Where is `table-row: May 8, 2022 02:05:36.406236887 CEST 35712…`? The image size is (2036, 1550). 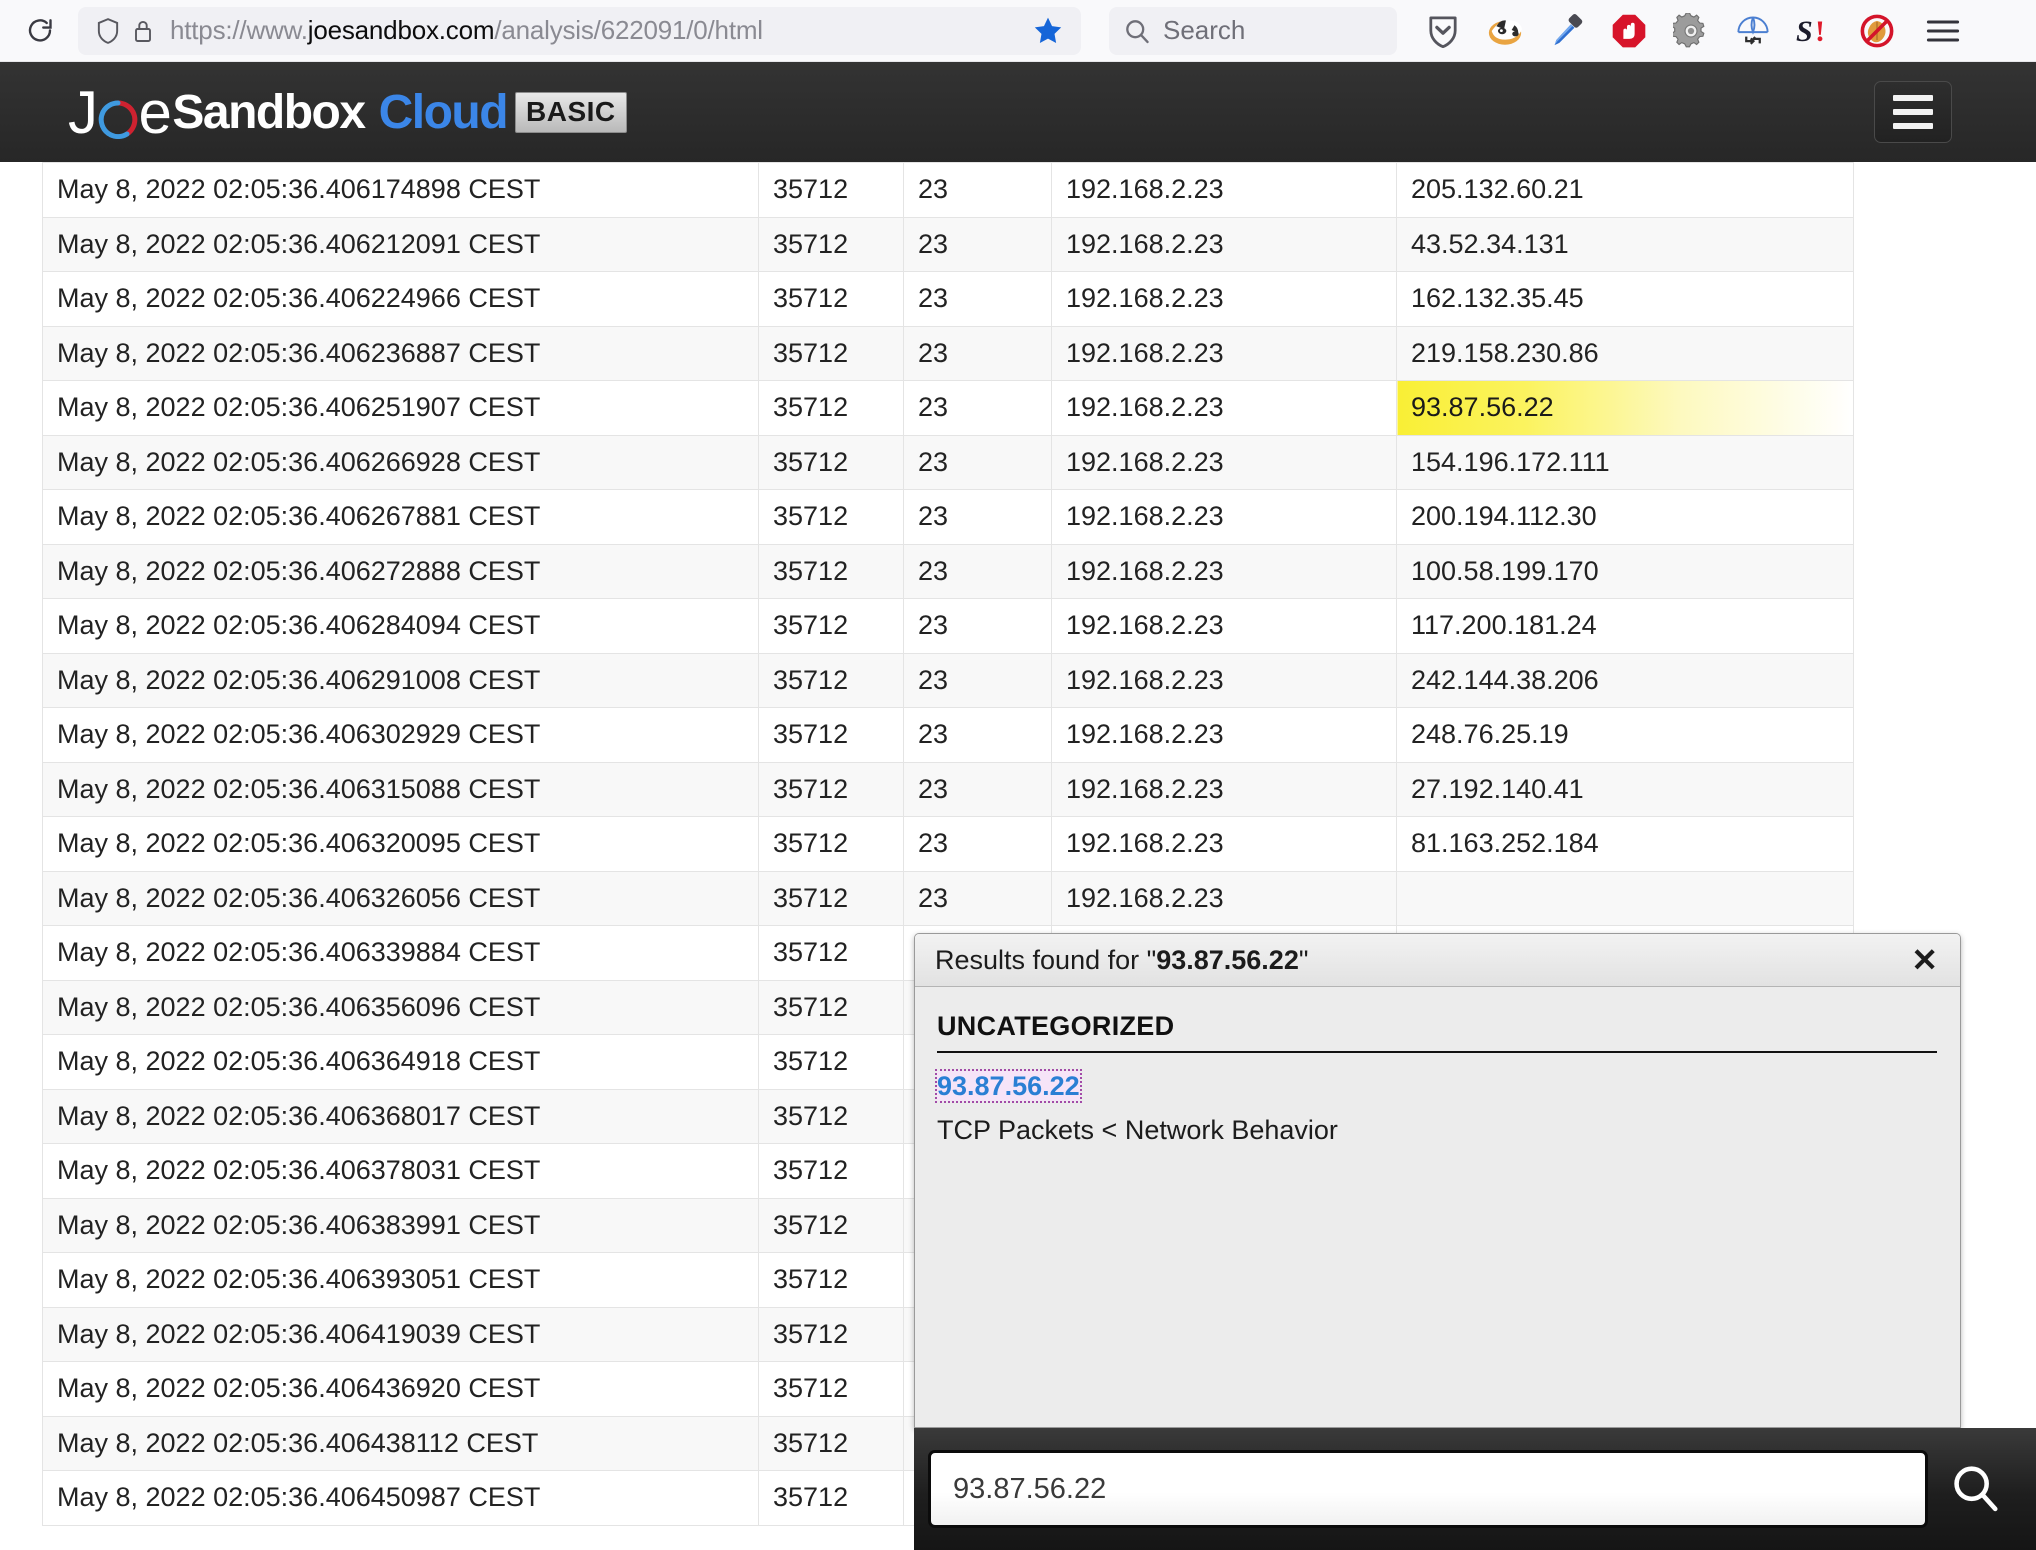
table-row: May 8, 2022 02:05:36.406236887 CEST 35712… is located at coordinates (948, 353).